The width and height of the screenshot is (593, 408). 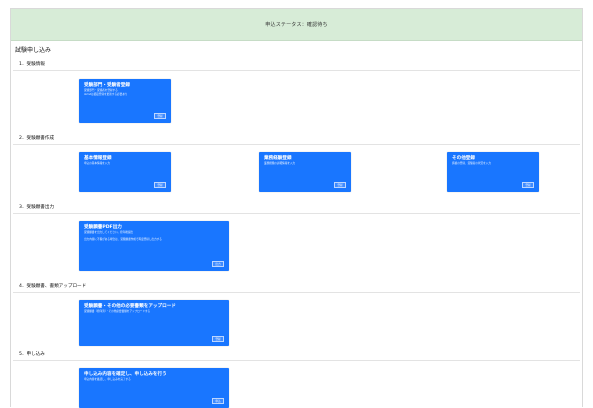 I want to click on card-desc: 申込の基本情報を入力, so click(x=97, y=163).